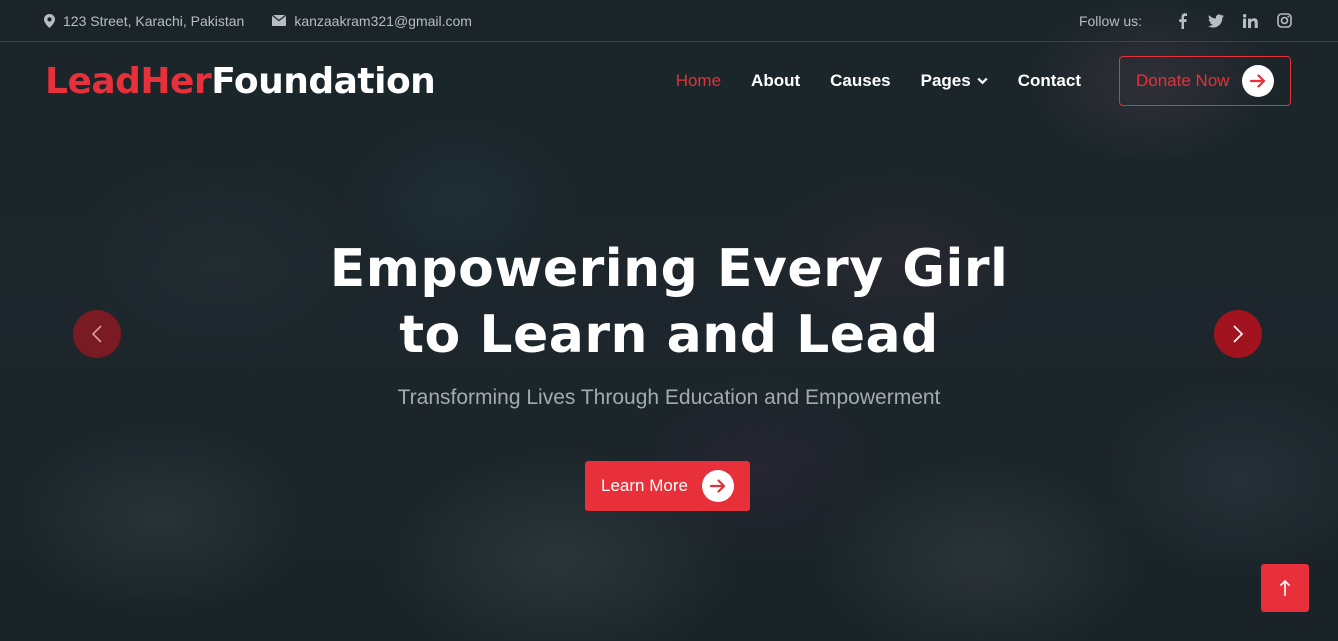 The image size is (1338, 641). I want to click on chevron-down-icon, so click(982, 81).